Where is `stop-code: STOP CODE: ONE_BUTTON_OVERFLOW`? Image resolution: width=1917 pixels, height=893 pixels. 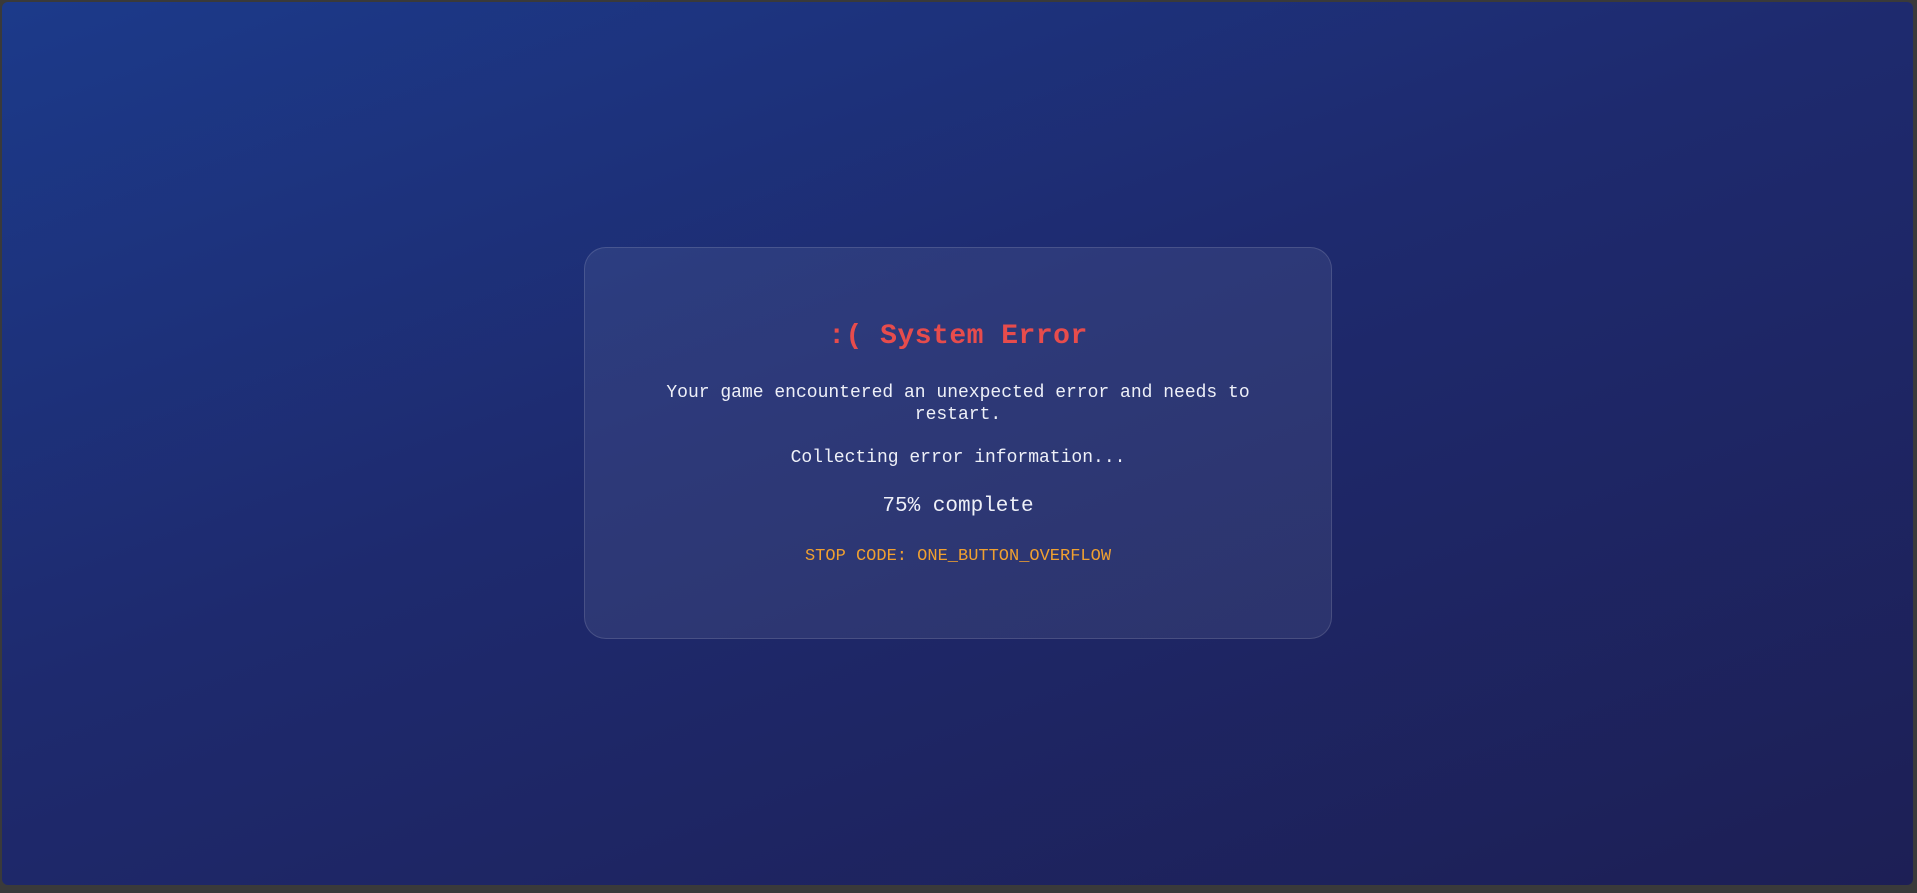
stop-code: STOP CODE: ONE_BUTTON_OVERFLOW is located at coordinates (958, 556).